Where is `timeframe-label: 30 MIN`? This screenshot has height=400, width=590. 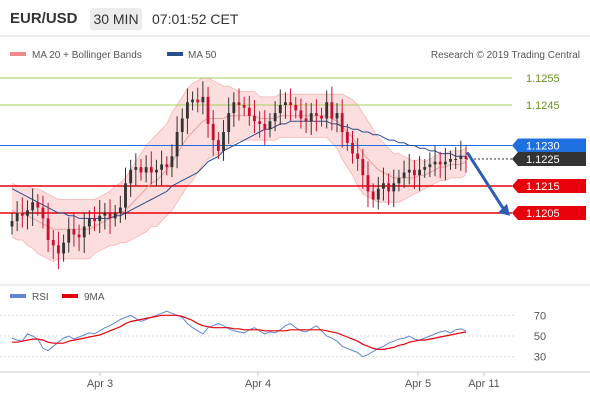
timeframe-label: 30 MIN is located at coordinates (115, 19).